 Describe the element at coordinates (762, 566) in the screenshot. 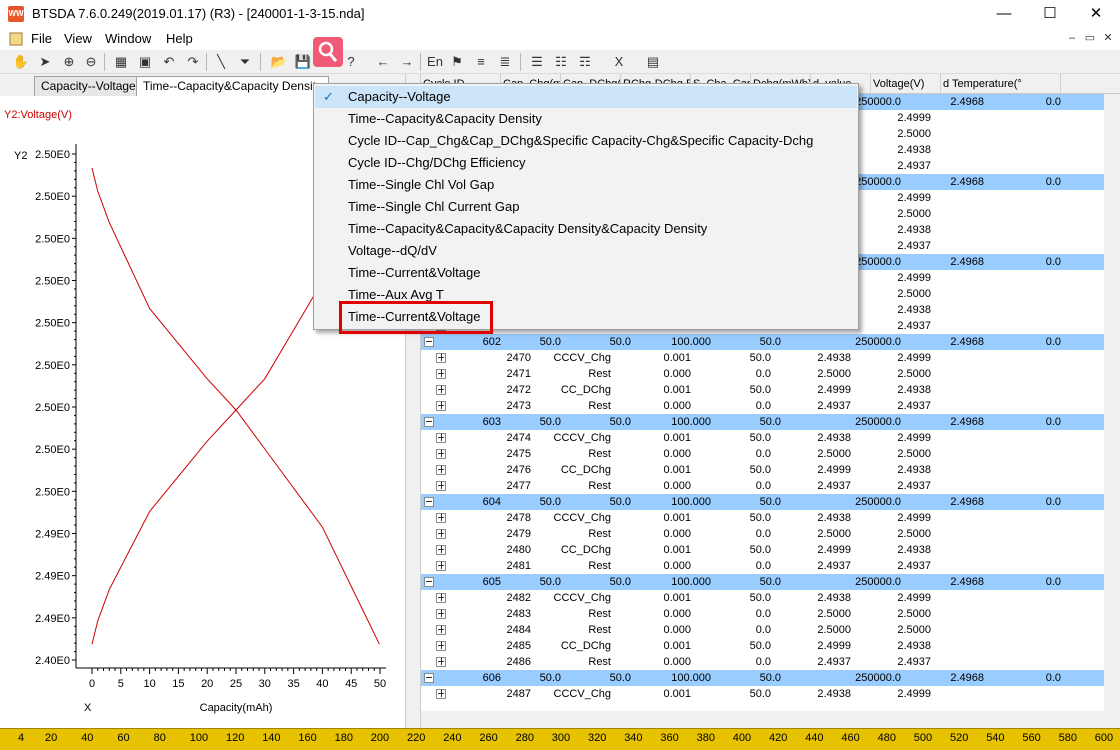

I see `step-row: 2481 Rest 0.000 0.0 2.4937 2.4937` at that location.